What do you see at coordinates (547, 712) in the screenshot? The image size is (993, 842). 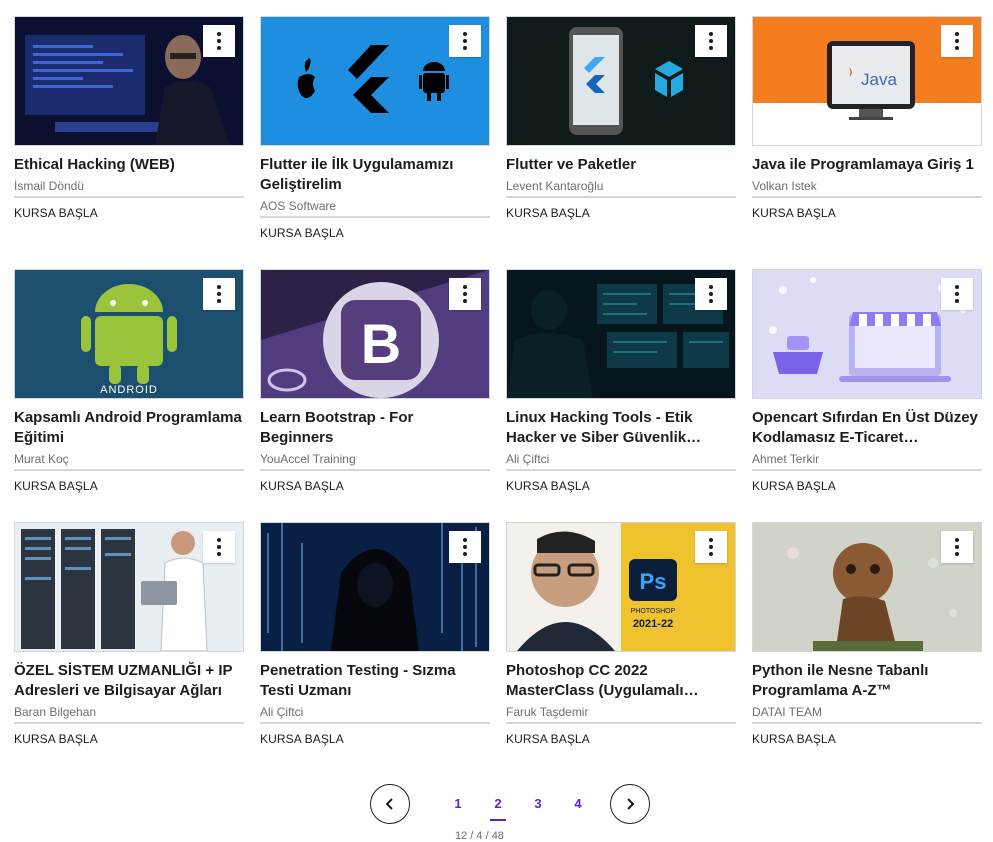 I see `course-instructor: Faruk Taşdemir` at bounding box center [547, 712].